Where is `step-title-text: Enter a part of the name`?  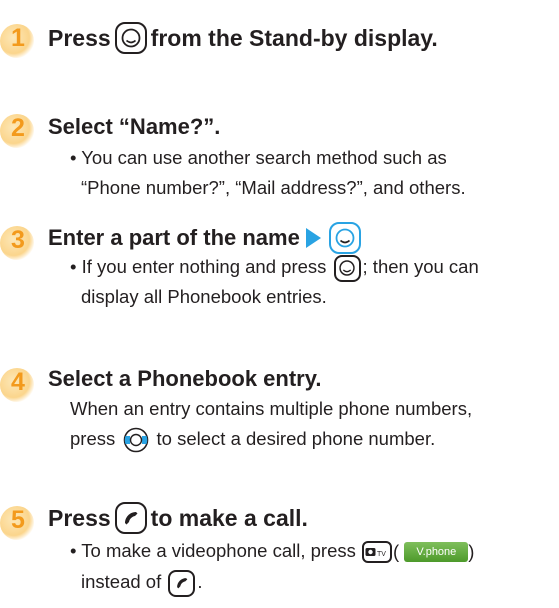 step-title-text: Enter a part of the name is located at coordinates (174, 237).